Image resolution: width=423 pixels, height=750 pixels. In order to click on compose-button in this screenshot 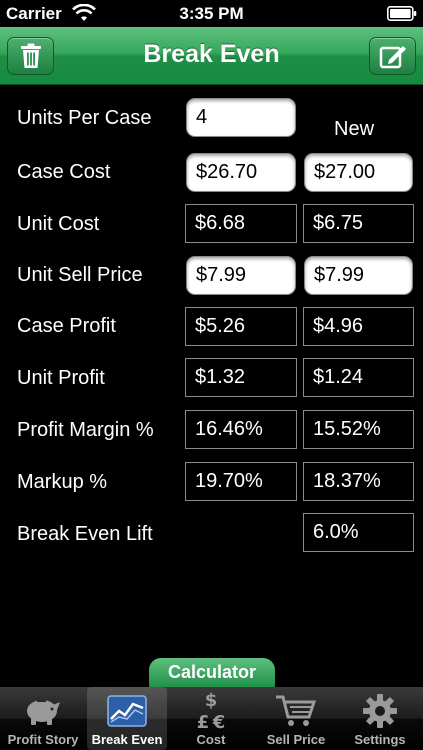, I will do `click(392, 56)`.